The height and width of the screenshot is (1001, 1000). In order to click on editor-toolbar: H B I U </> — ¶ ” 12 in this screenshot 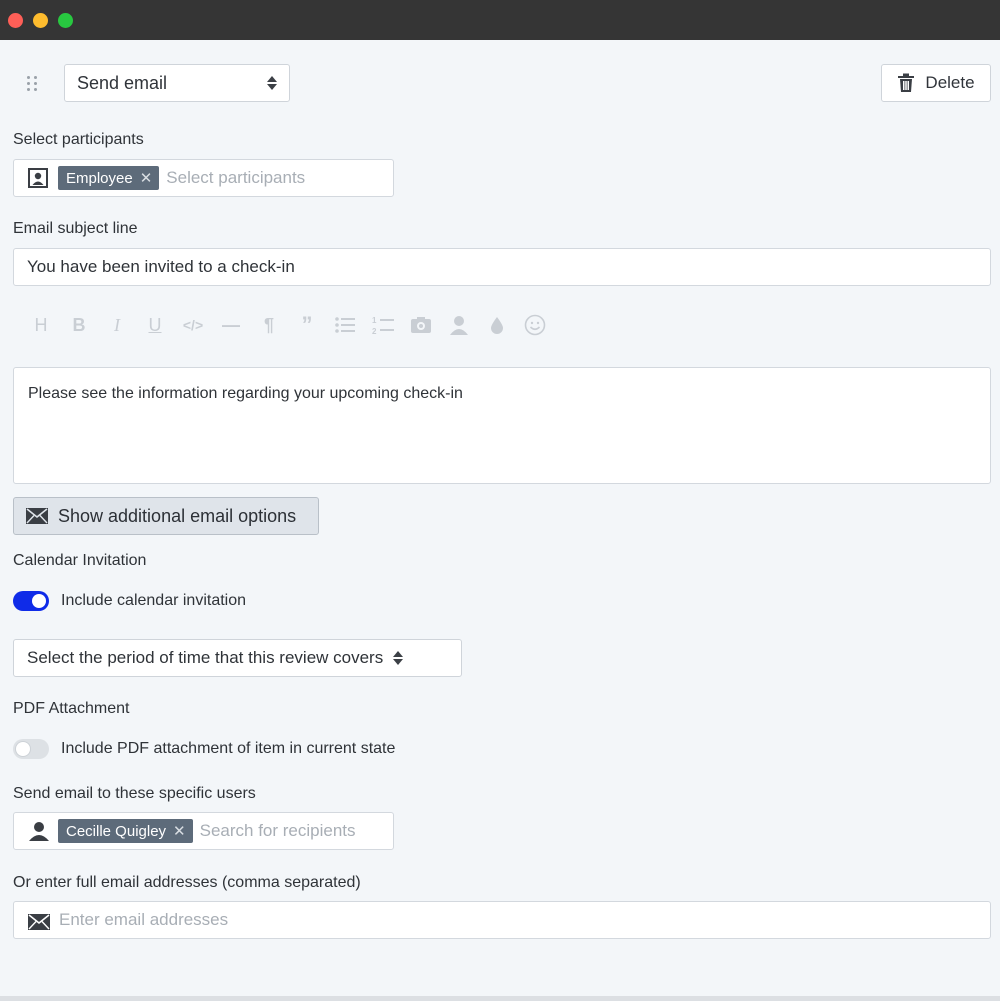, I will do `click(288, 325)`.